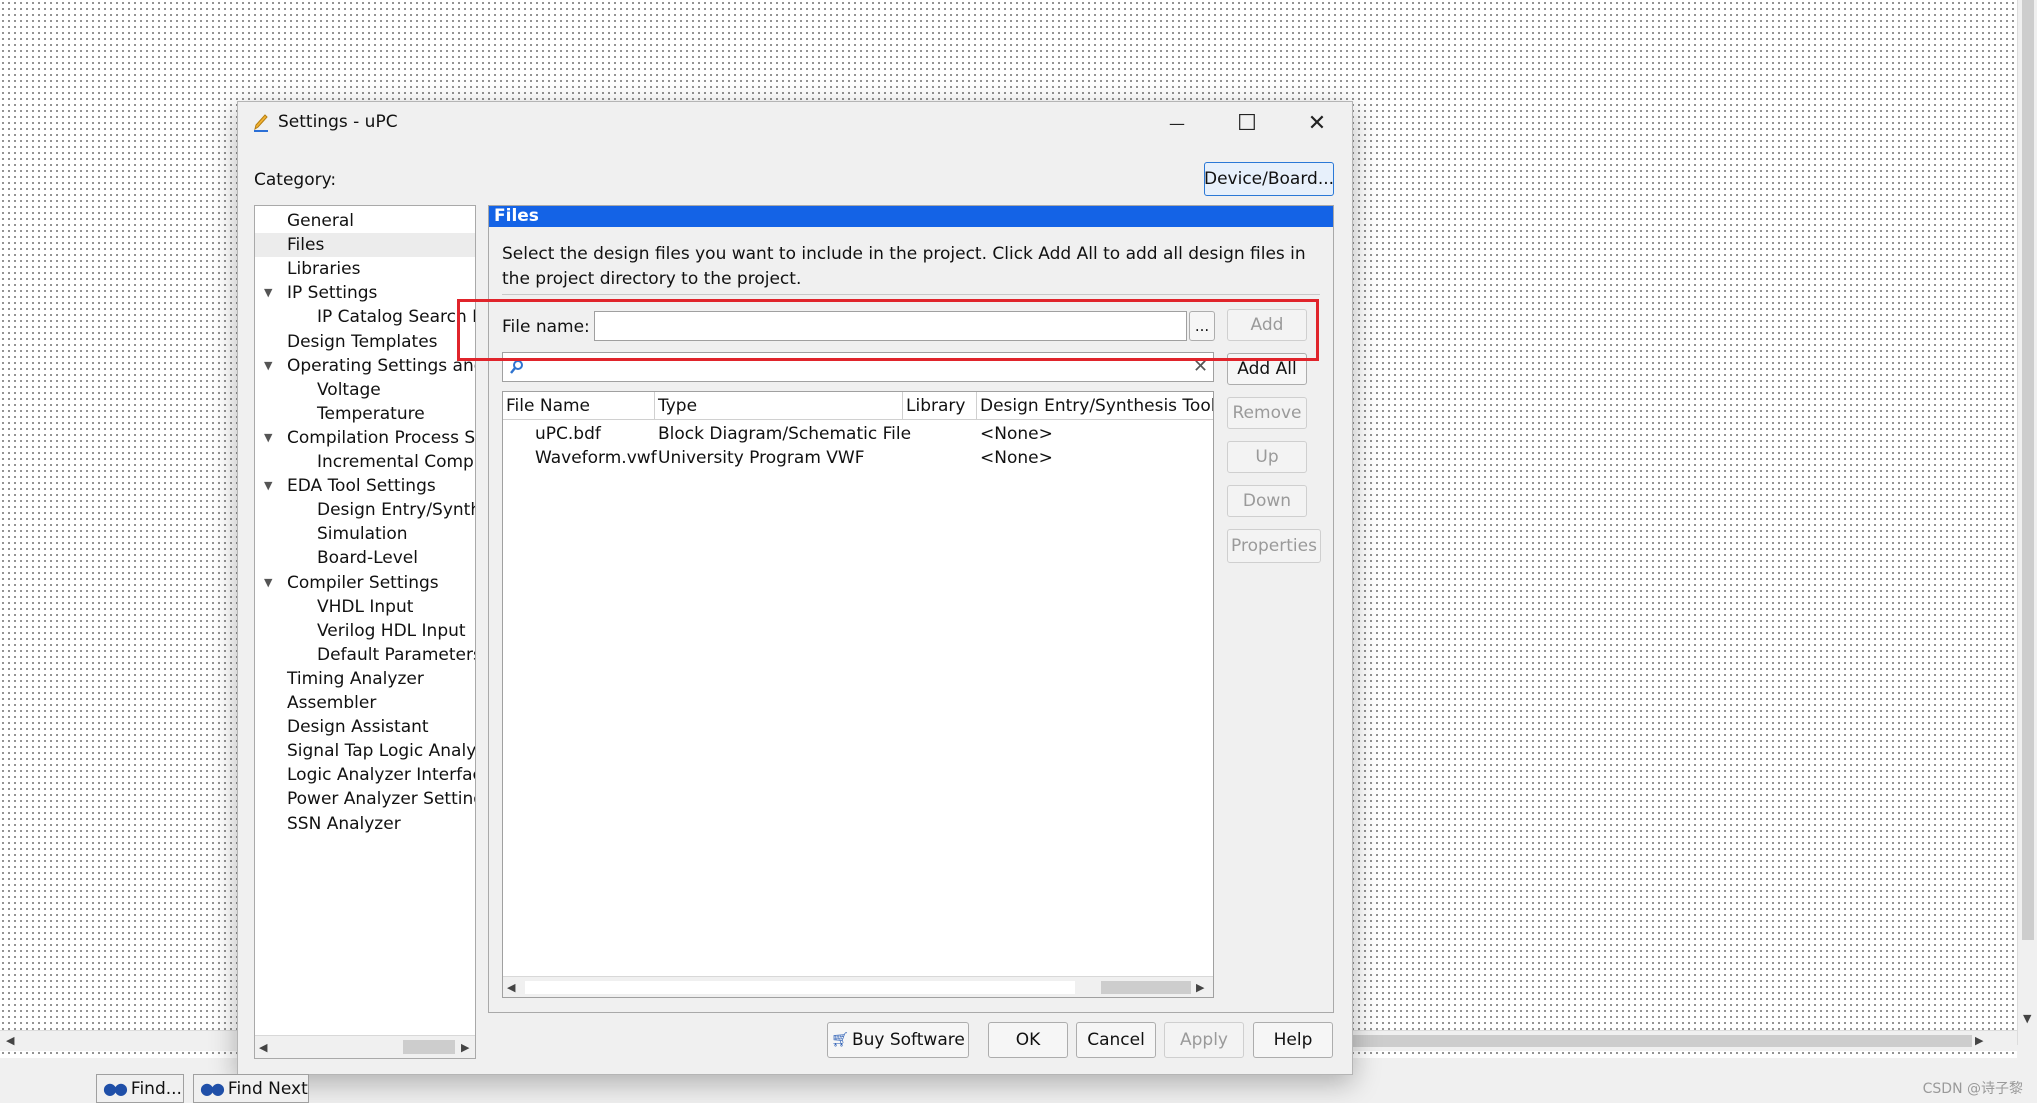 The height and width of the screenshot is (1103, 2037). What do you see at coordinates (840, 1040) in the screenshot?
I see `cart-icon: 🛒︎` at bounding box center [840, 1040].